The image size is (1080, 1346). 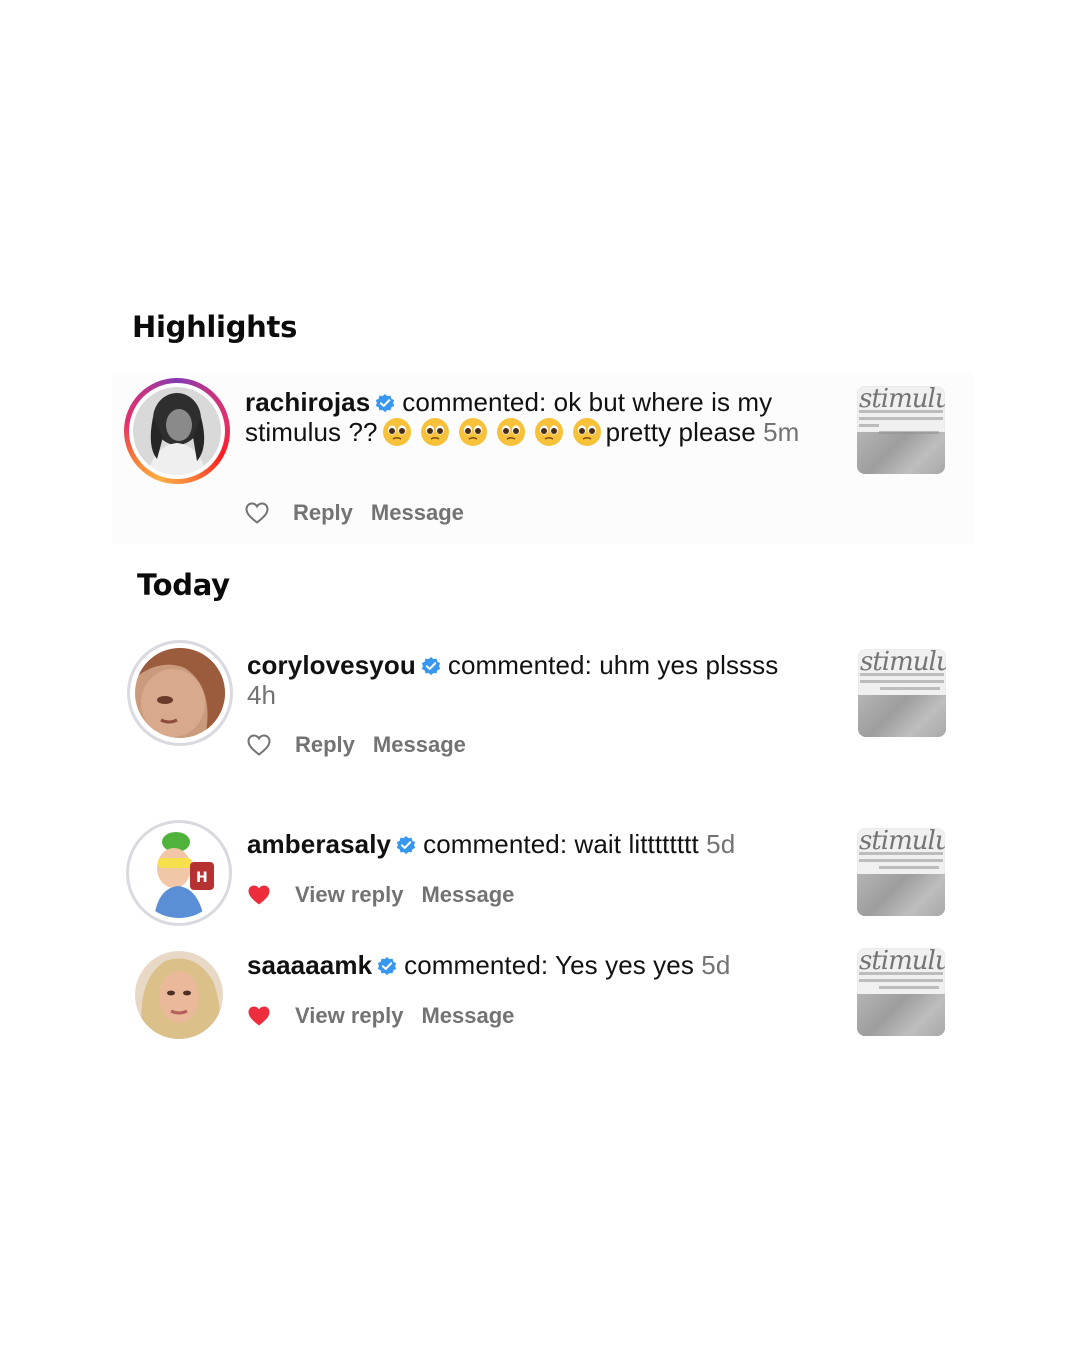 What do you see at coordinates (307, 402) in the screenshot?
I see `username: rachirojas` at bounding box center [307, 402].